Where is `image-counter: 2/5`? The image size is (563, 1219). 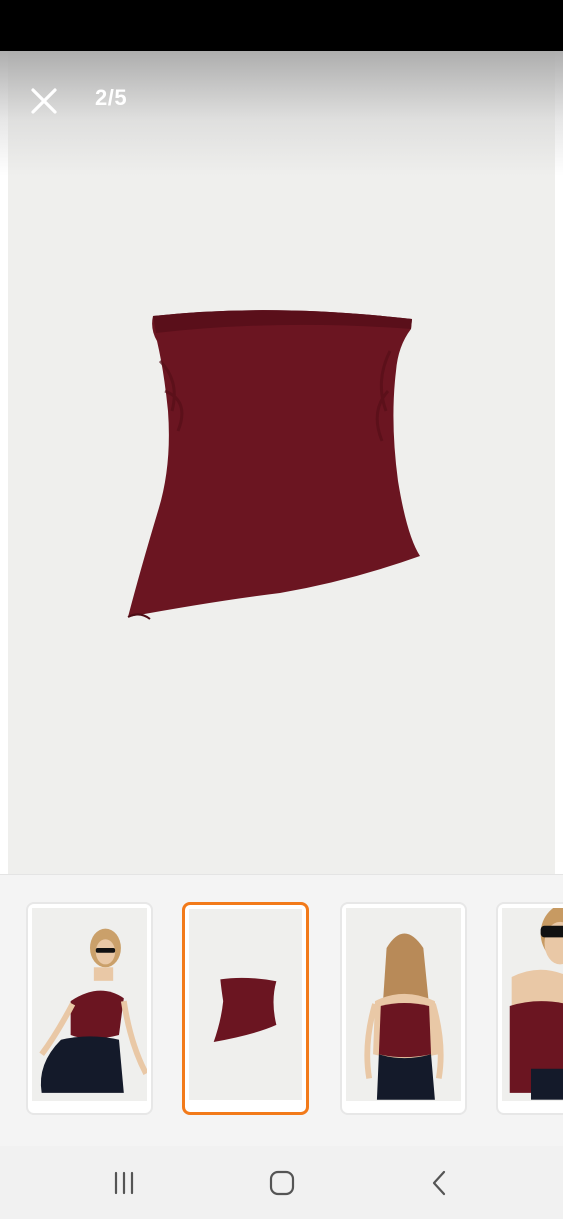 image-counter: 2/5 is located at coordinates (111, 97).